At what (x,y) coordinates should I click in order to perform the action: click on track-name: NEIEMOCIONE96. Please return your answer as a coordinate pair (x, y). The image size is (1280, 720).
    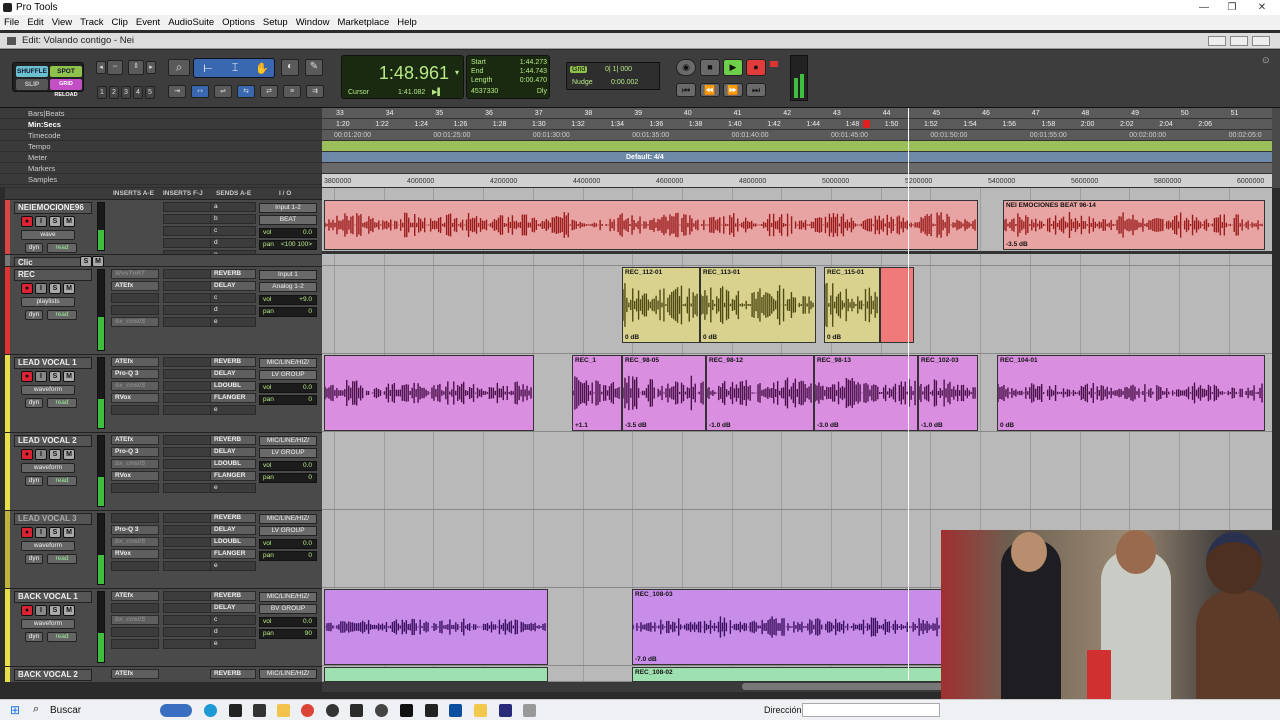
    Looking at the image, I should click on (53, 208).